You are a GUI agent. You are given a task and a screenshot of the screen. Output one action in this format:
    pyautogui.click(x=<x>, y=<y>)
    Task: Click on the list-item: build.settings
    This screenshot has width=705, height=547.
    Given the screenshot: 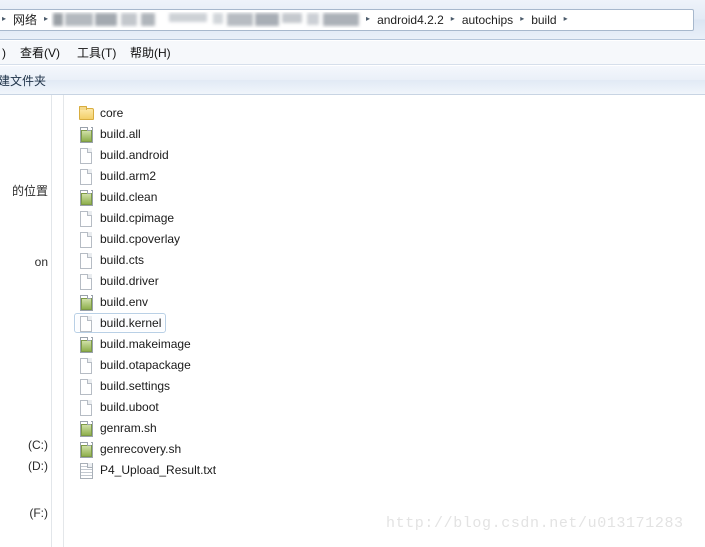 What is the action you would take?
    pyautogui.click(x=124, y=386)
    